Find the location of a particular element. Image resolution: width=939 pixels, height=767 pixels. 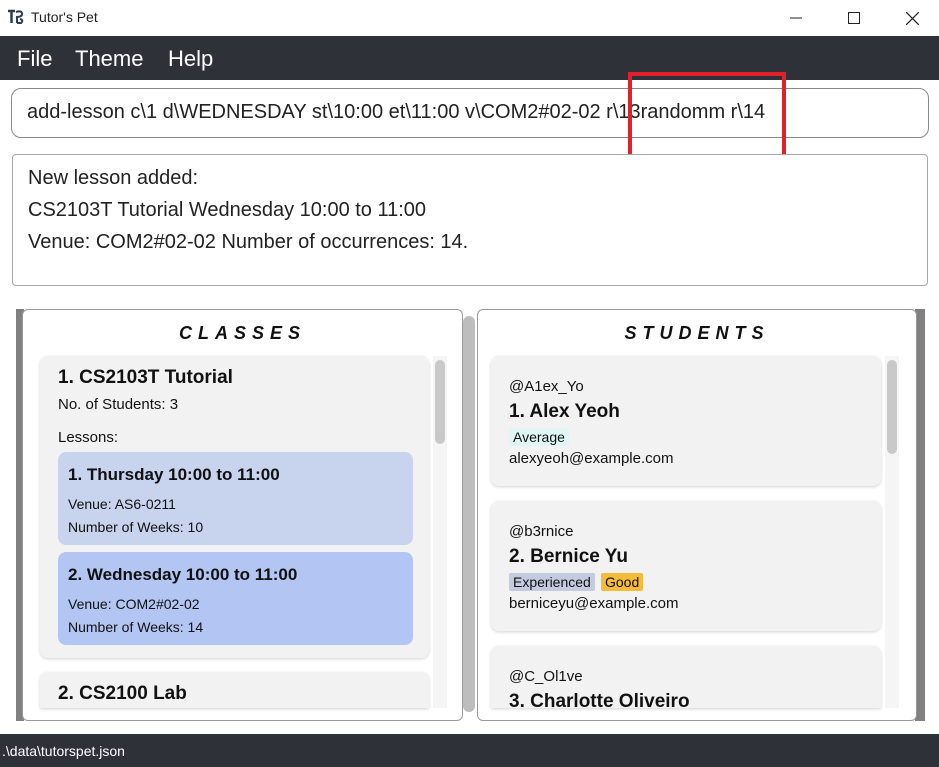

minimize-button is located at coordinates (796, 18).